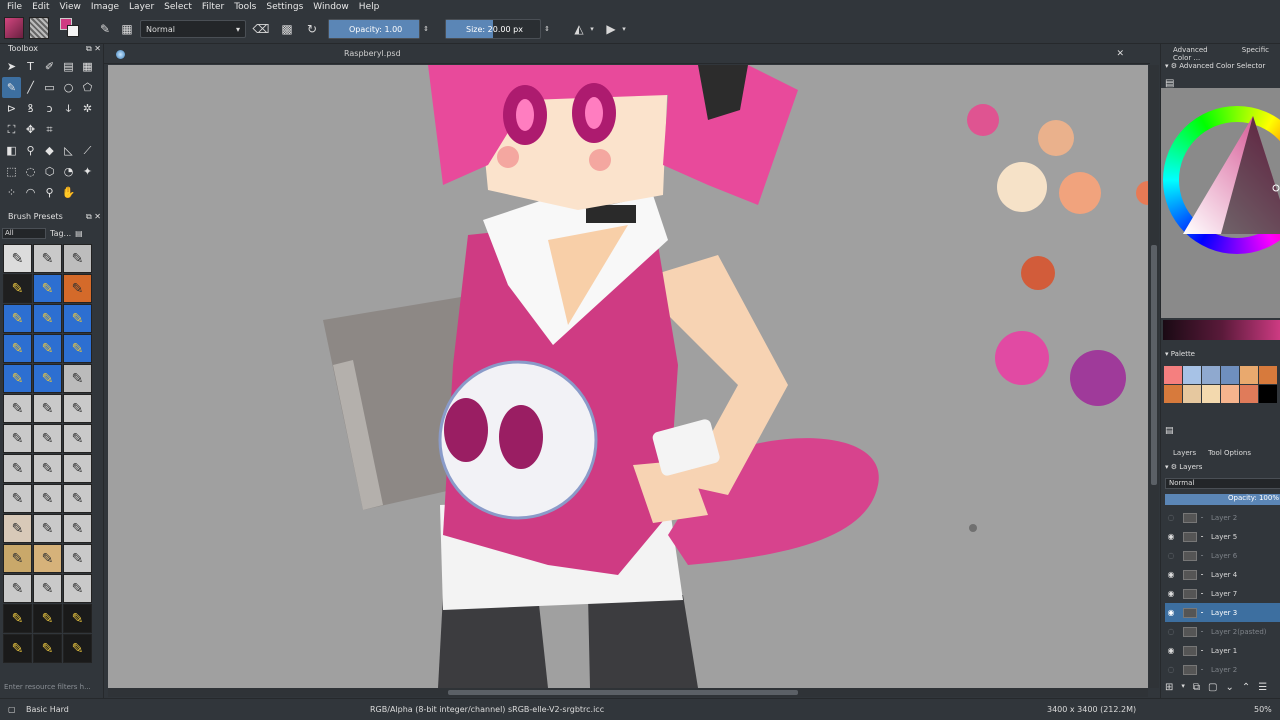 This screenshot has height=720, width=1280. What do you see at coordinates (579, 29) in the screenshot?
I see `mirror-horizontal-icon: ◭` at bounding box center [579, 29].